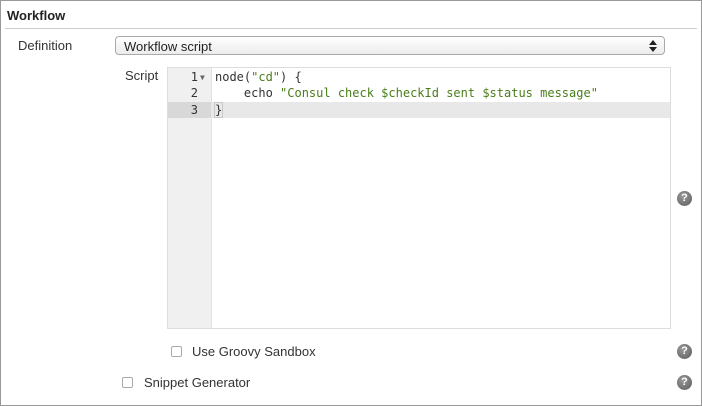 This screenshot has height=406, width=702. Describe the element at coordinates (142, 75) in the screenshot. I see `script-label: Script` at that location.